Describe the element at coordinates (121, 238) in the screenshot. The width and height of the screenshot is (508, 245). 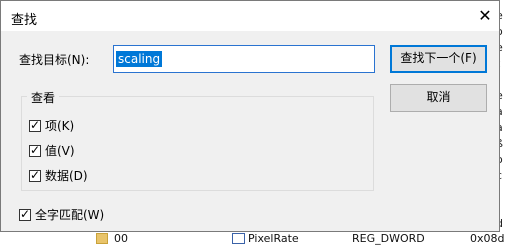
I see `tree-item-label: 00` at that location.